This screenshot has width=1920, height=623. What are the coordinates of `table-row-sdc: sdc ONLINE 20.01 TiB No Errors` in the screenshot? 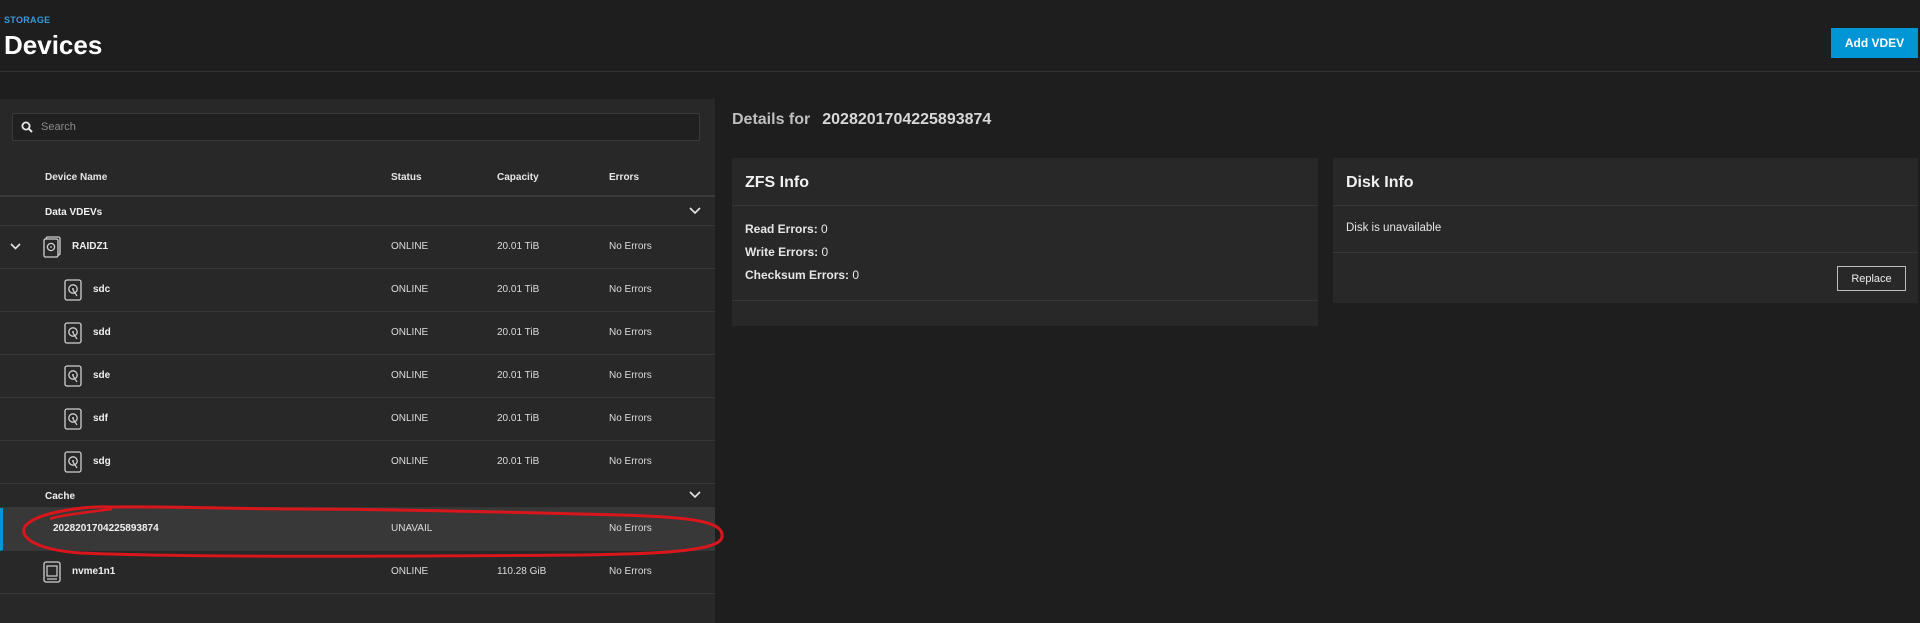 It's located at (357, 290).